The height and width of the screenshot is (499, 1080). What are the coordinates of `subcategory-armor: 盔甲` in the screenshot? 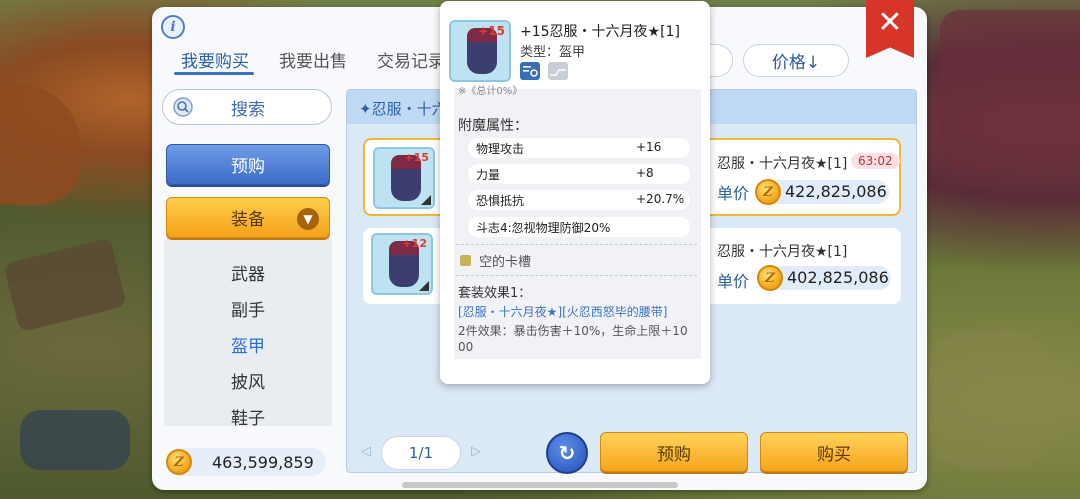 It's located at (248, 344).